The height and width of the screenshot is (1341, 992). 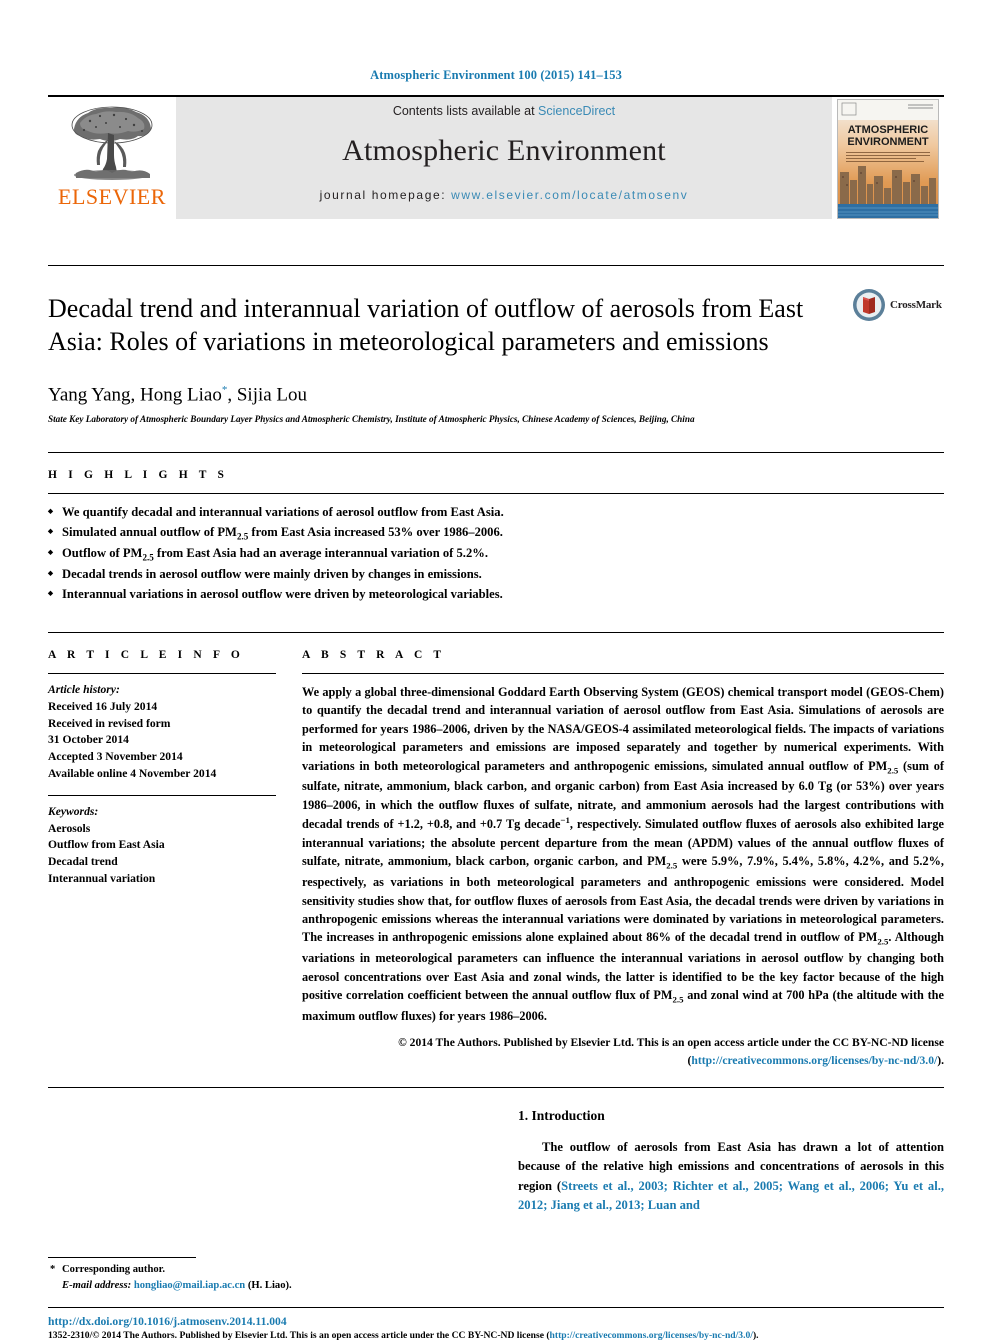 I want to click on highlights-rule, so click(x=496, y=494).